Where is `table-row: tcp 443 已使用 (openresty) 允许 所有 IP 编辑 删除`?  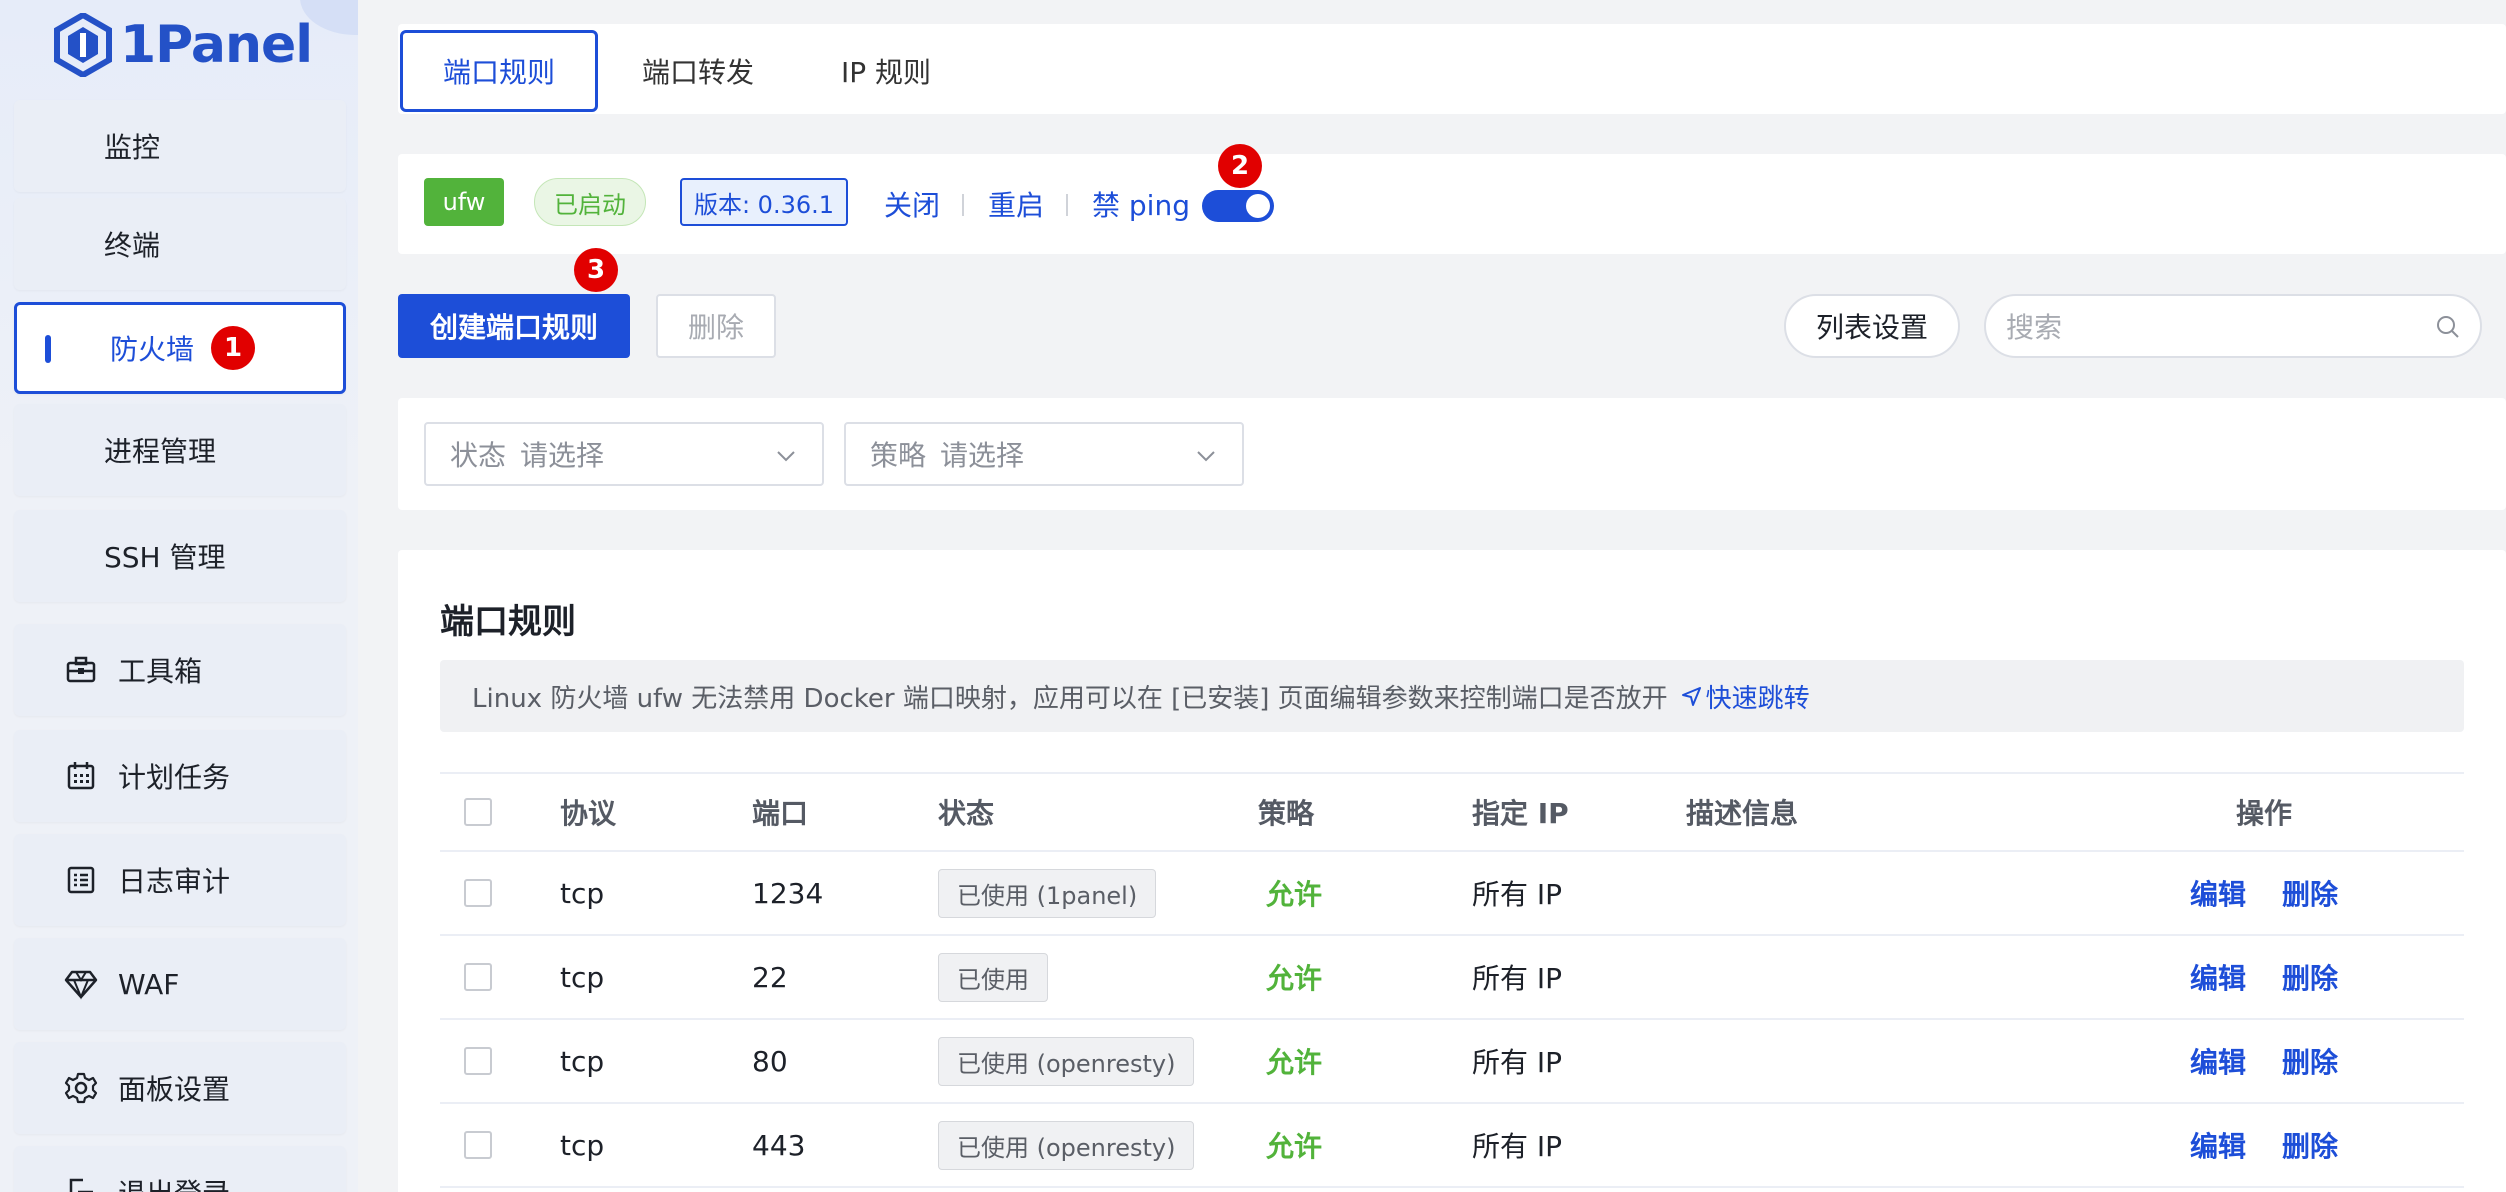
table-row: tcp 443 已使用 (openresty) 允许 所有 IP 编辑 删除 is located at coordinates (1452, 1146).